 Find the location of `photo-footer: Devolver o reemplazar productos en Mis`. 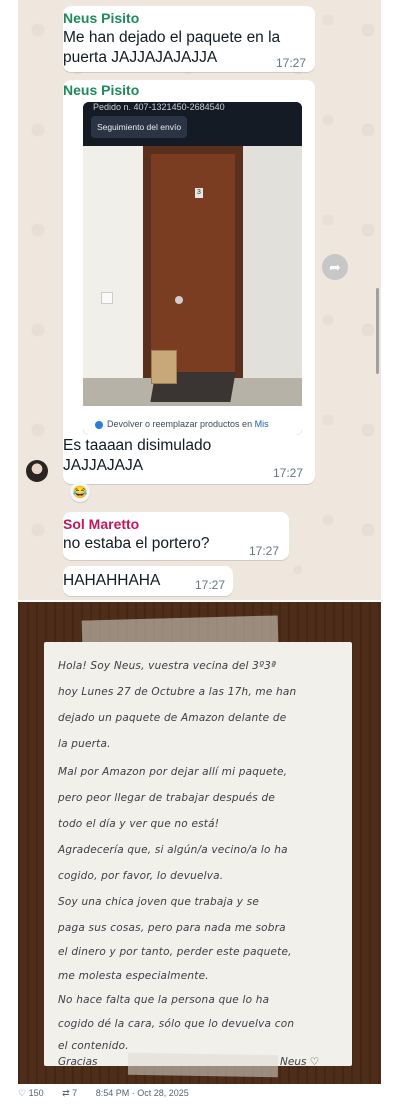

photo-footer: Devolver o reemplazar productos en Mis is located at coordinates (192, 420).